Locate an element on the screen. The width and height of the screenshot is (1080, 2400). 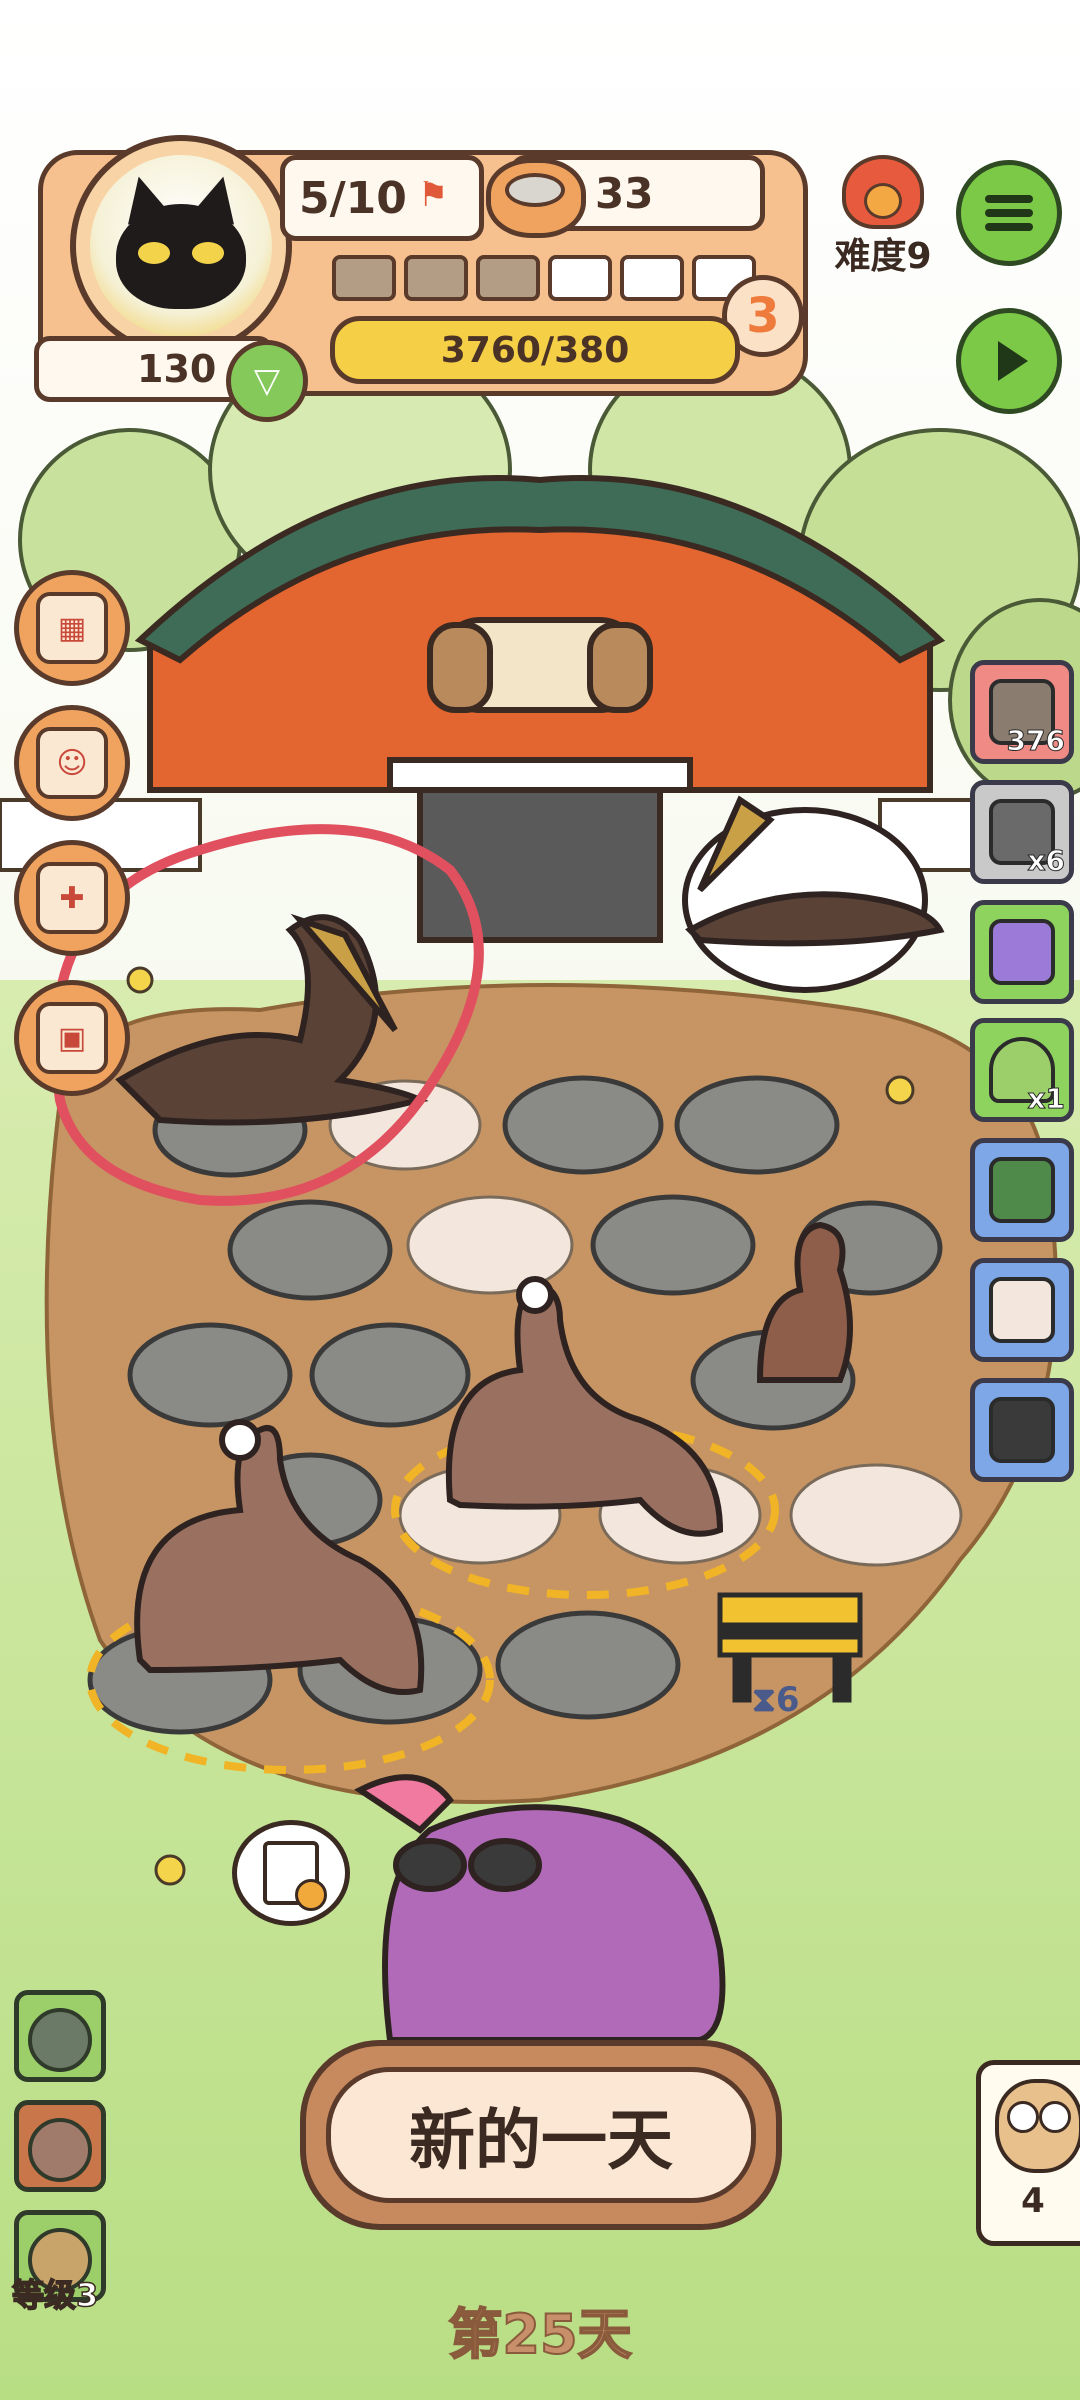
population-value: 5/10 is located at coordinates (353, 198).